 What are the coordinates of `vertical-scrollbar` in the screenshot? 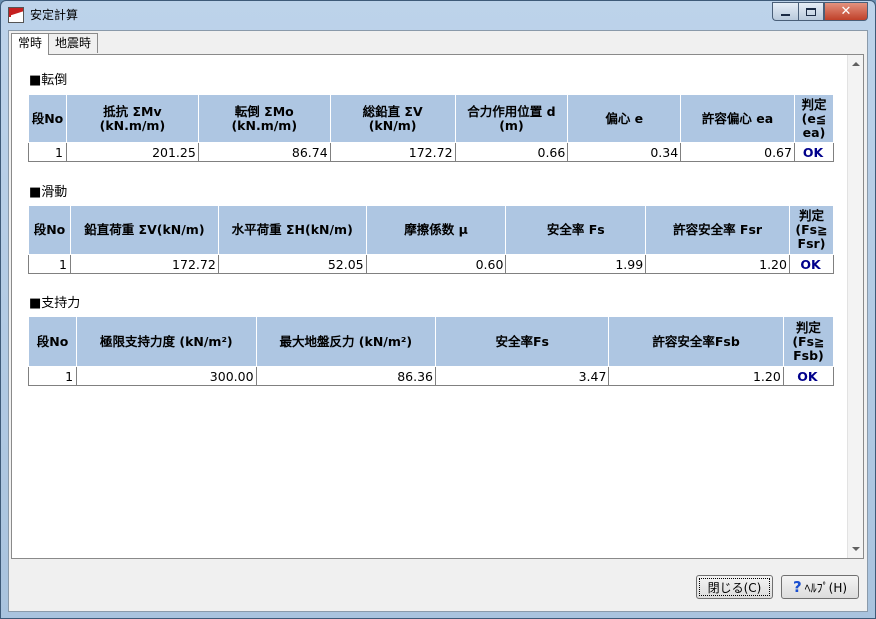 It's located at (855, 306).